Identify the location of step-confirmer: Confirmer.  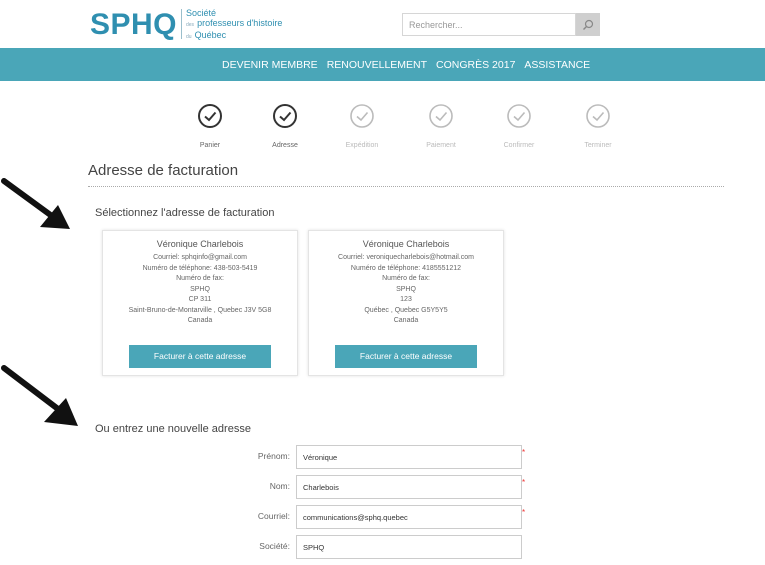
(519, 126).